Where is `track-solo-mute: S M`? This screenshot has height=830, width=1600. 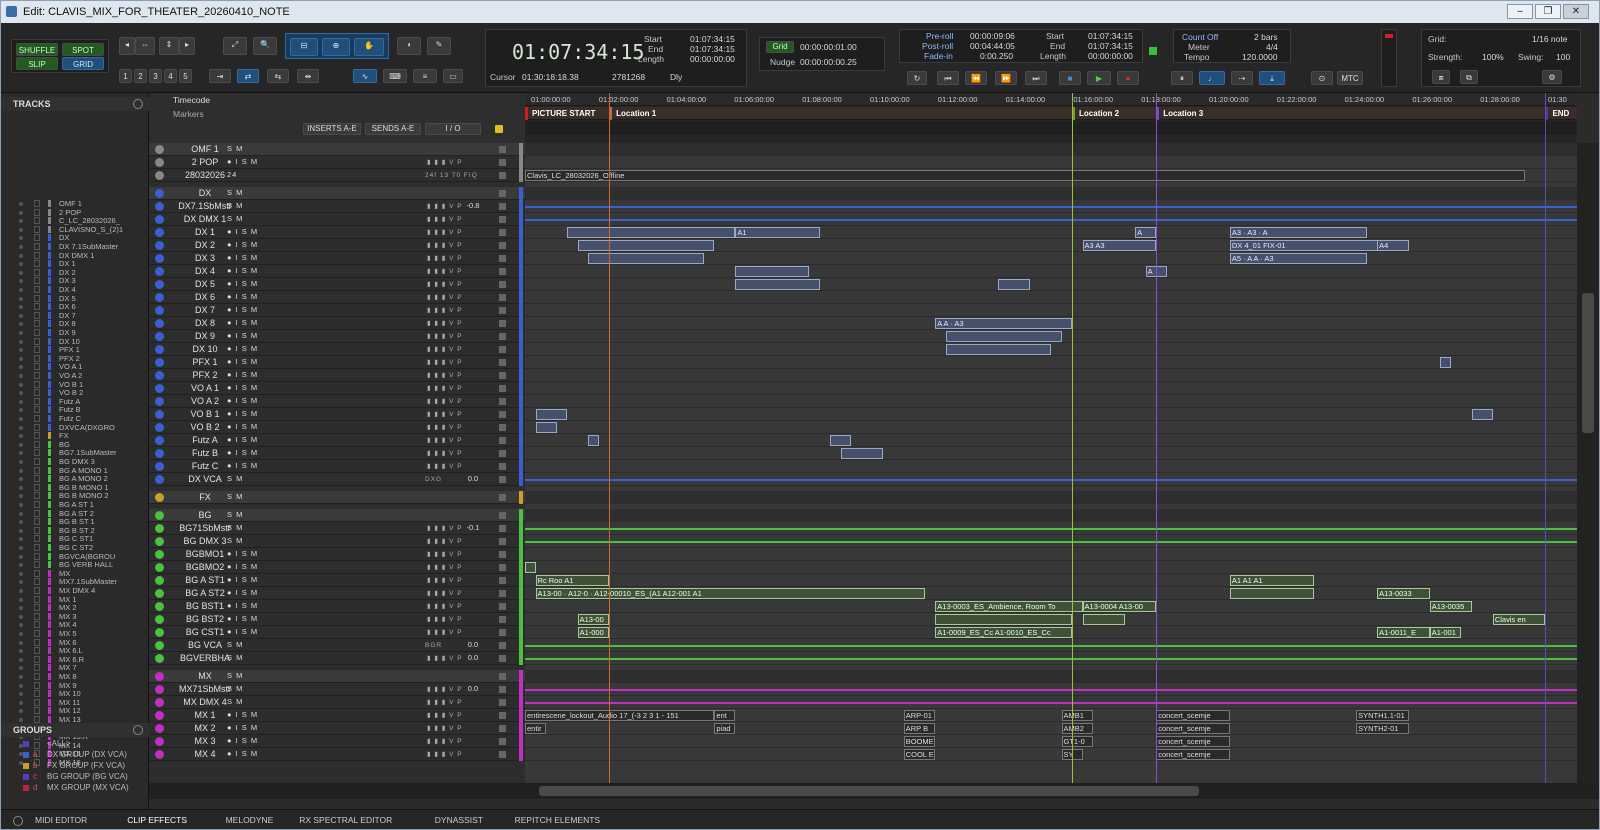 track-solo-mute: S M is located at coordinates (235, 658).